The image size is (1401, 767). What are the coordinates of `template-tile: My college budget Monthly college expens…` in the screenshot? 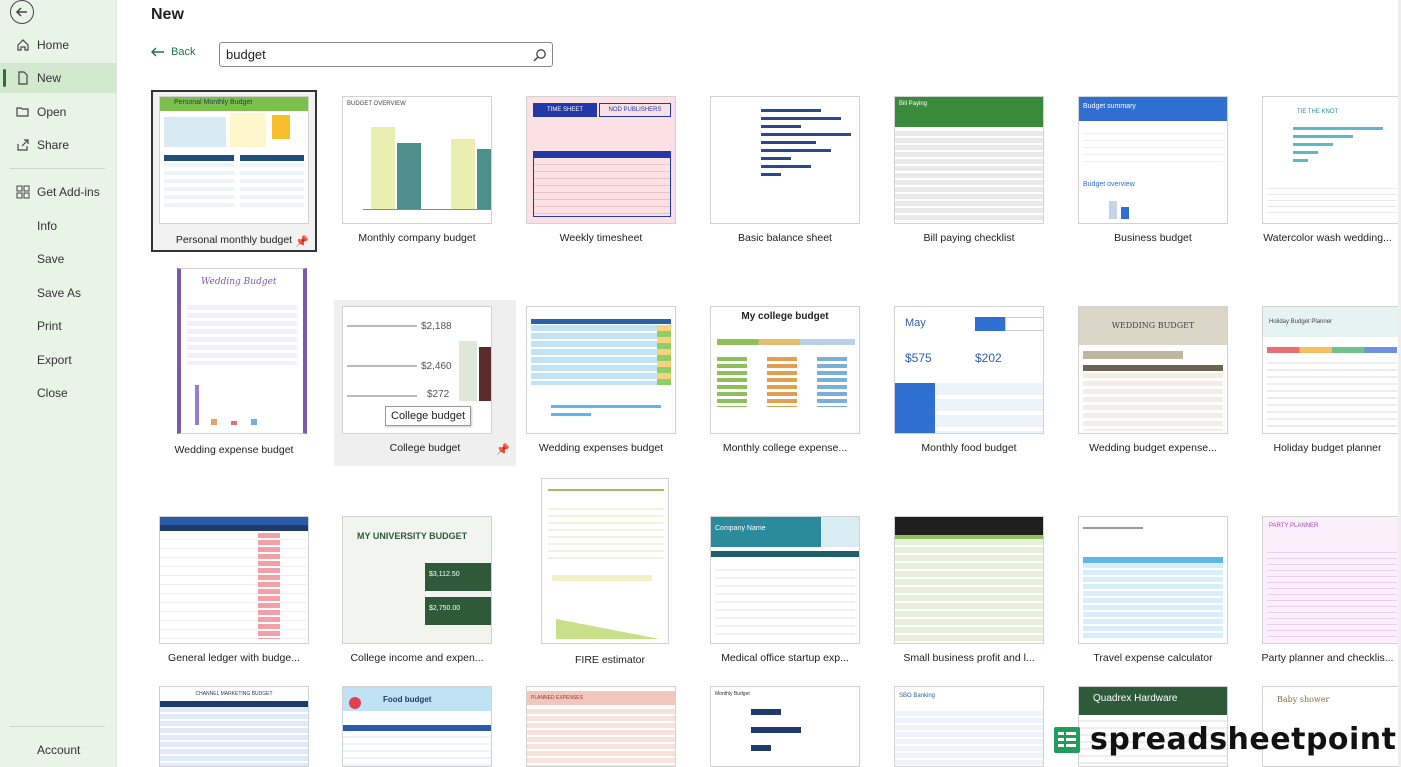 It's located at (785, 381).